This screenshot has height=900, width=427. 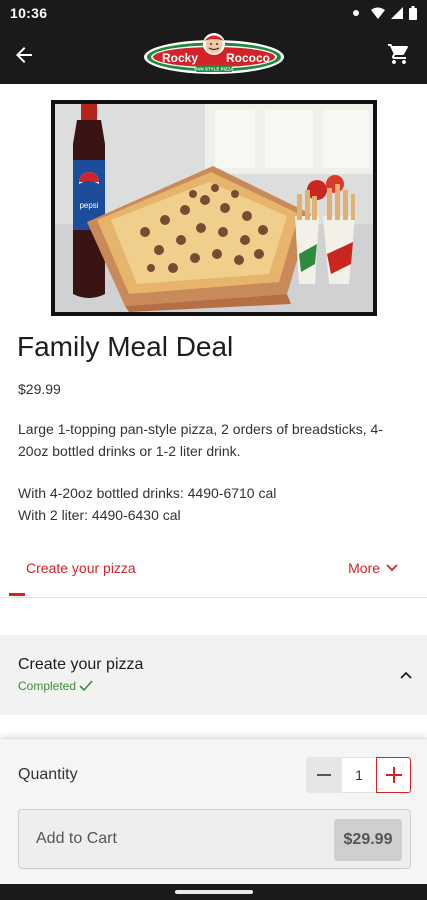 I want to click on product-price: $29.99, so click(x=39, y=389).